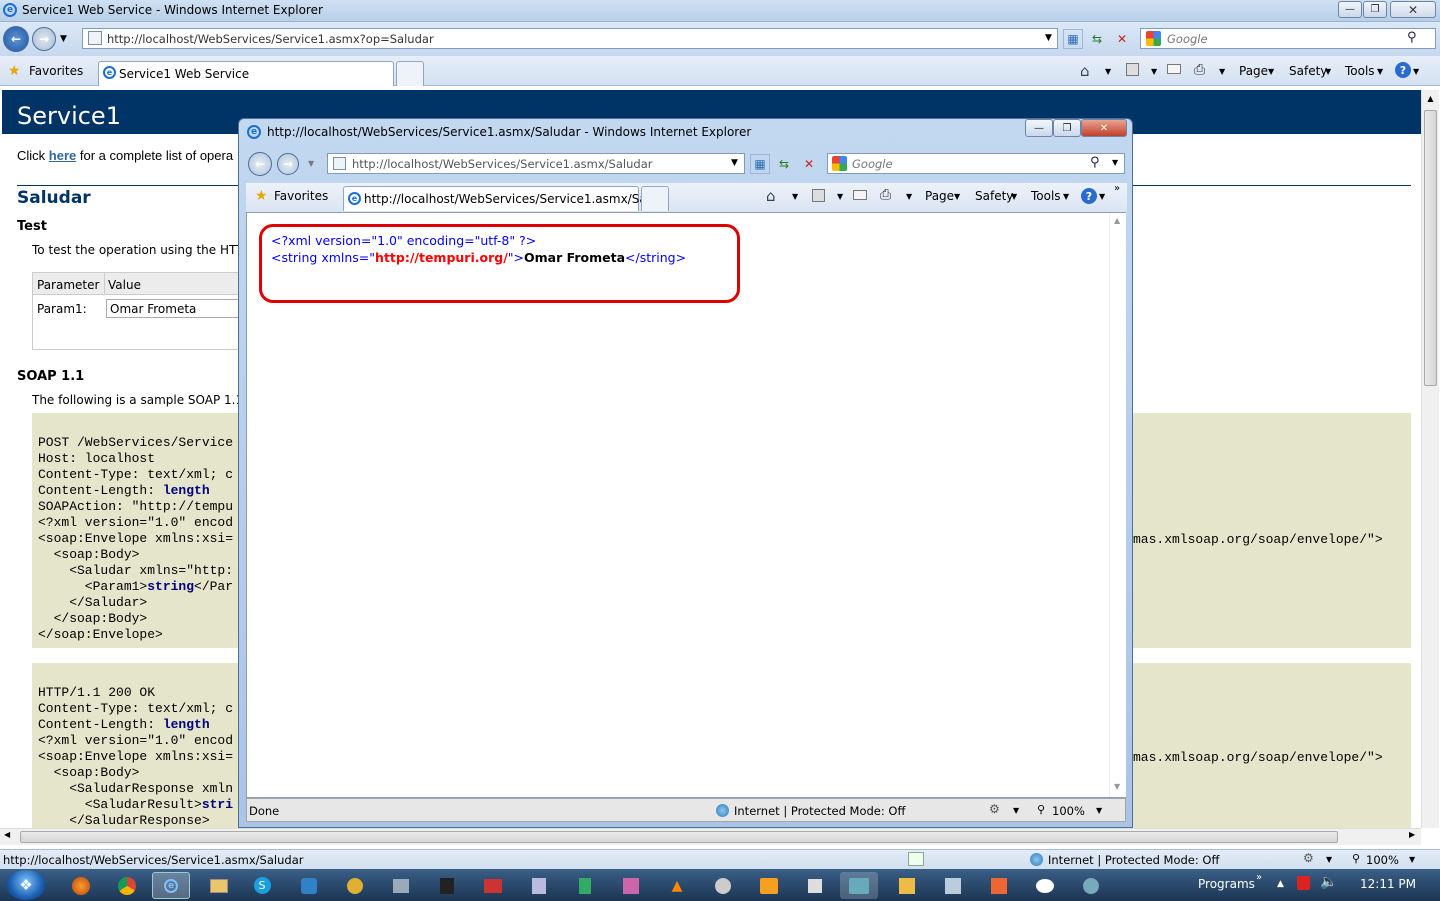 Image resolution: width=1440 pixels, height=901 pixels. What do you see at coordinates (1288, 38) in the screenshot?
I see `search-box: Google ⚲` at bounding box center [1288, 38].